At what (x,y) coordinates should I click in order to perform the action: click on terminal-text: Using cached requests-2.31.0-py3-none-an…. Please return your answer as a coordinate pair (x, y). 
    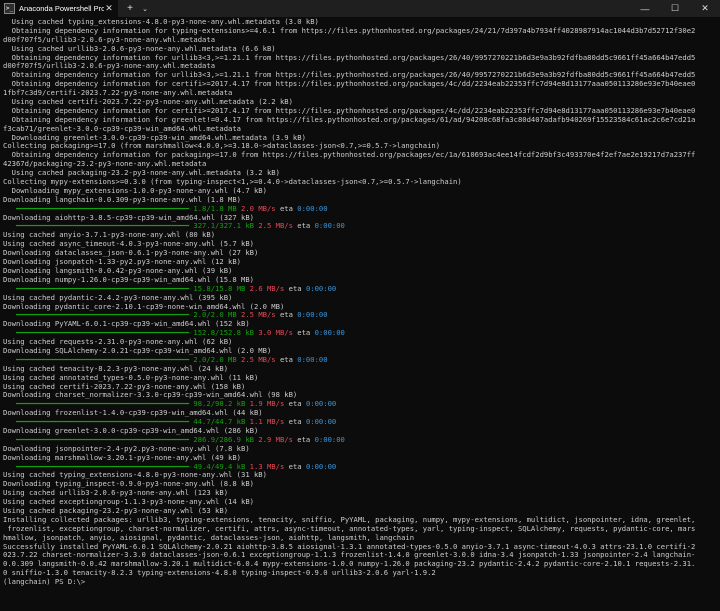
    Looking at the image, I should click on (118, 342).